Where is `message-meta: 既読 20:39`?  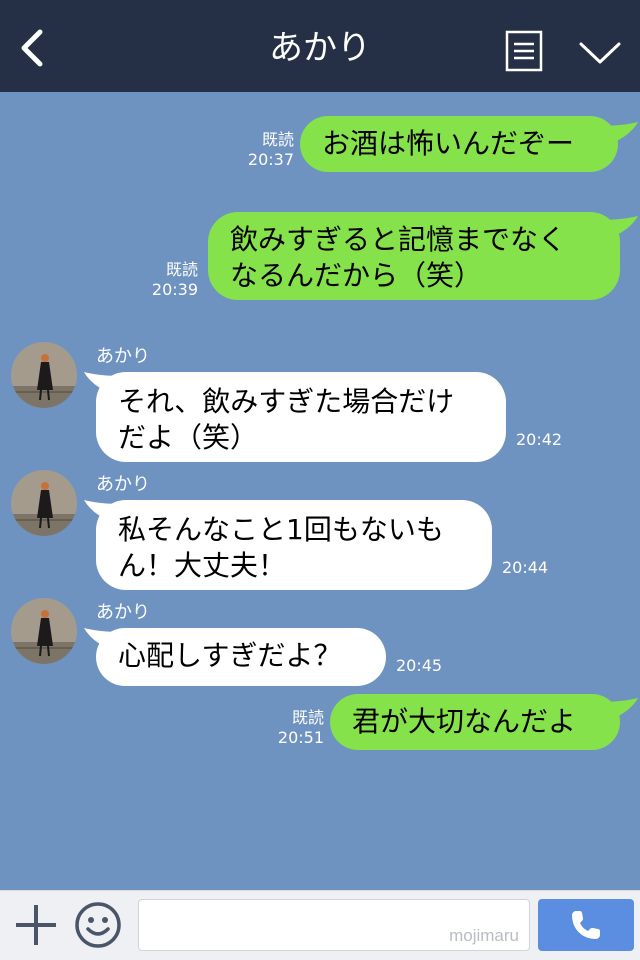
message-meta: 既読 20:39 is located at coordinates (174, 280).